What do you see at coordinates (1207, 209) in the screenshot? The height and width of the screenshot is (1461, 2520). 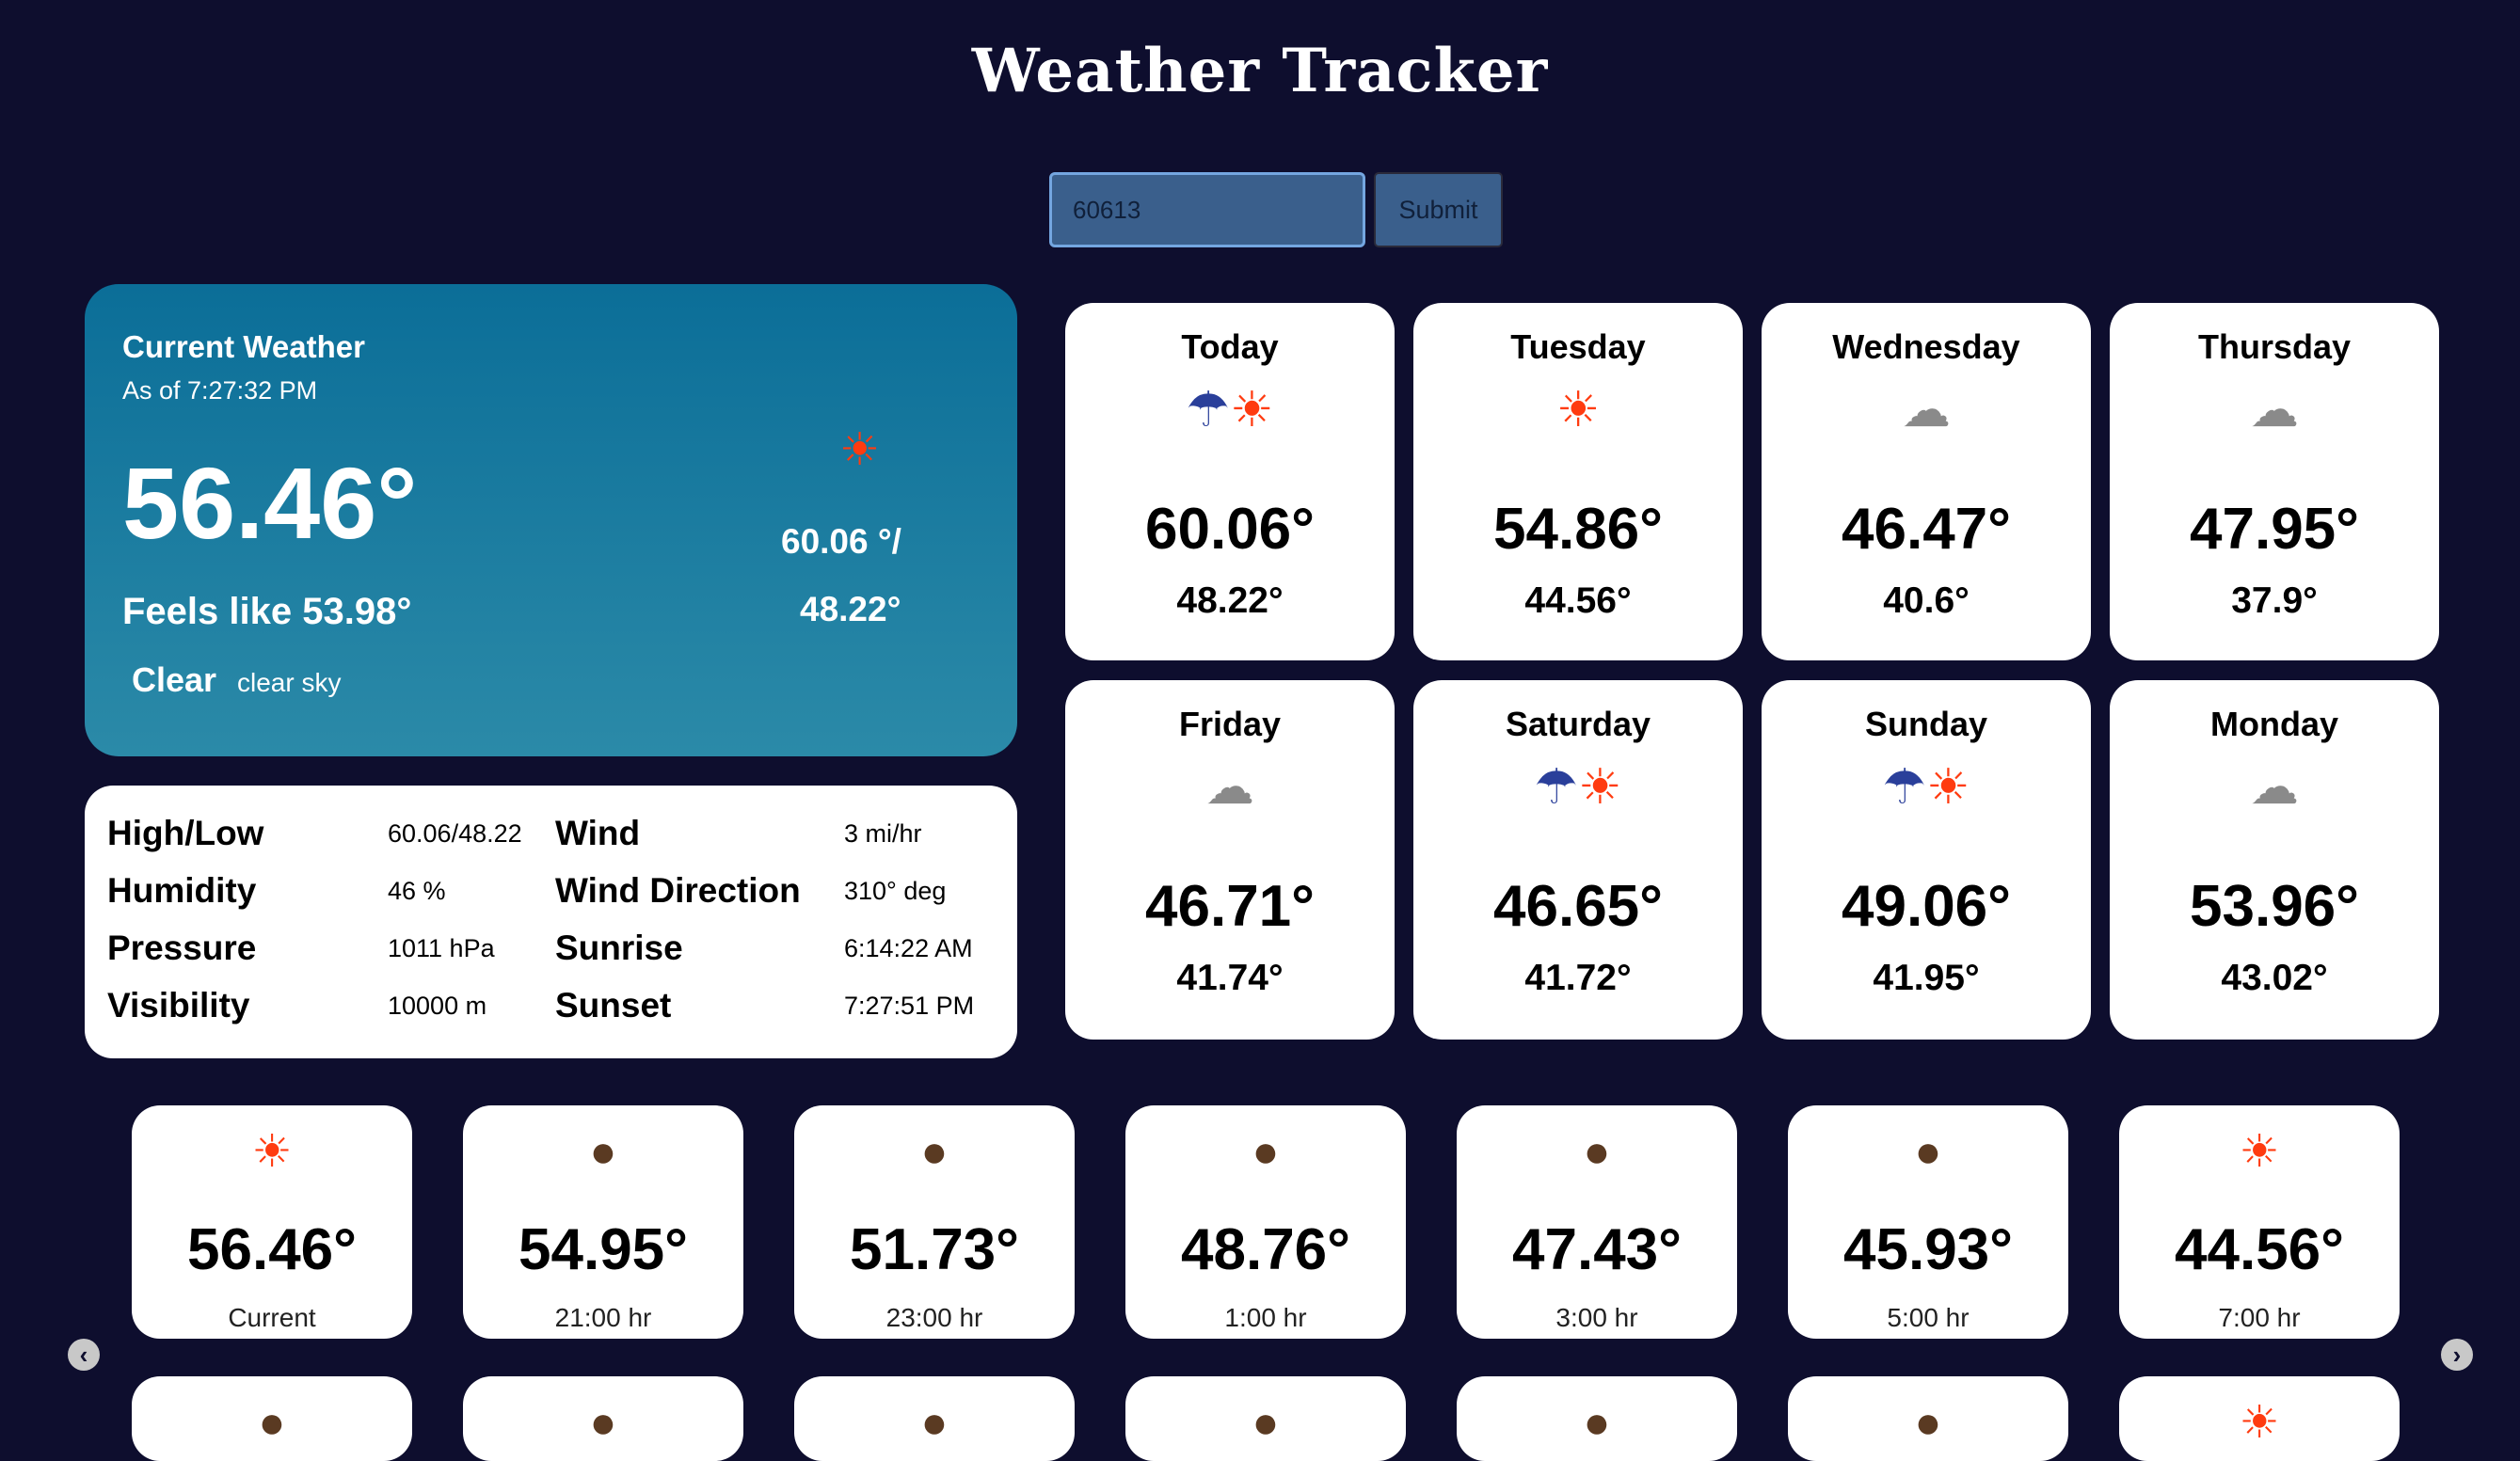 I see `zip-code-input` at bounding box center [1207, 209].